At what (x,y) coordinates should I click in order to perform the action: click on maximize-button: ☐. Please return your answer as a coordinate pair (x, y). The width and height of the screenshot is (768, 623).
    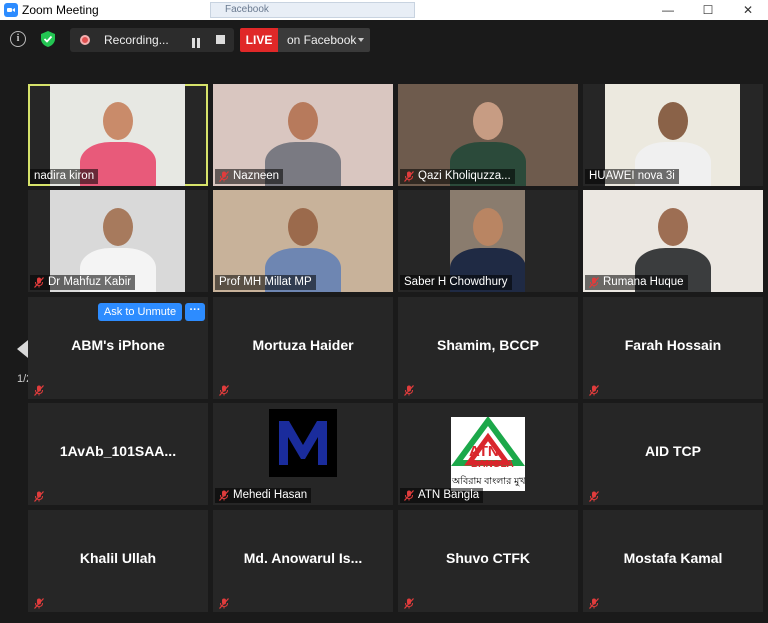
    Looking at the image, I should click on (708, 10).